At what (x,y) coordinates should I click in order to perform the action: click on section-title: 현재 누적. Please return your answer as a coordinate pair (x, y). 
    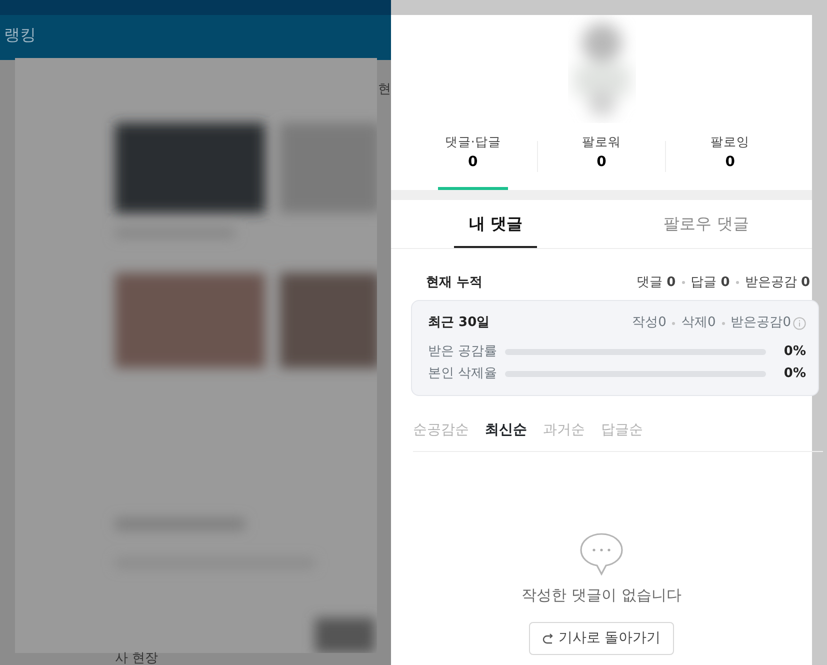
    Looking at the image, I should click on (454, 283).